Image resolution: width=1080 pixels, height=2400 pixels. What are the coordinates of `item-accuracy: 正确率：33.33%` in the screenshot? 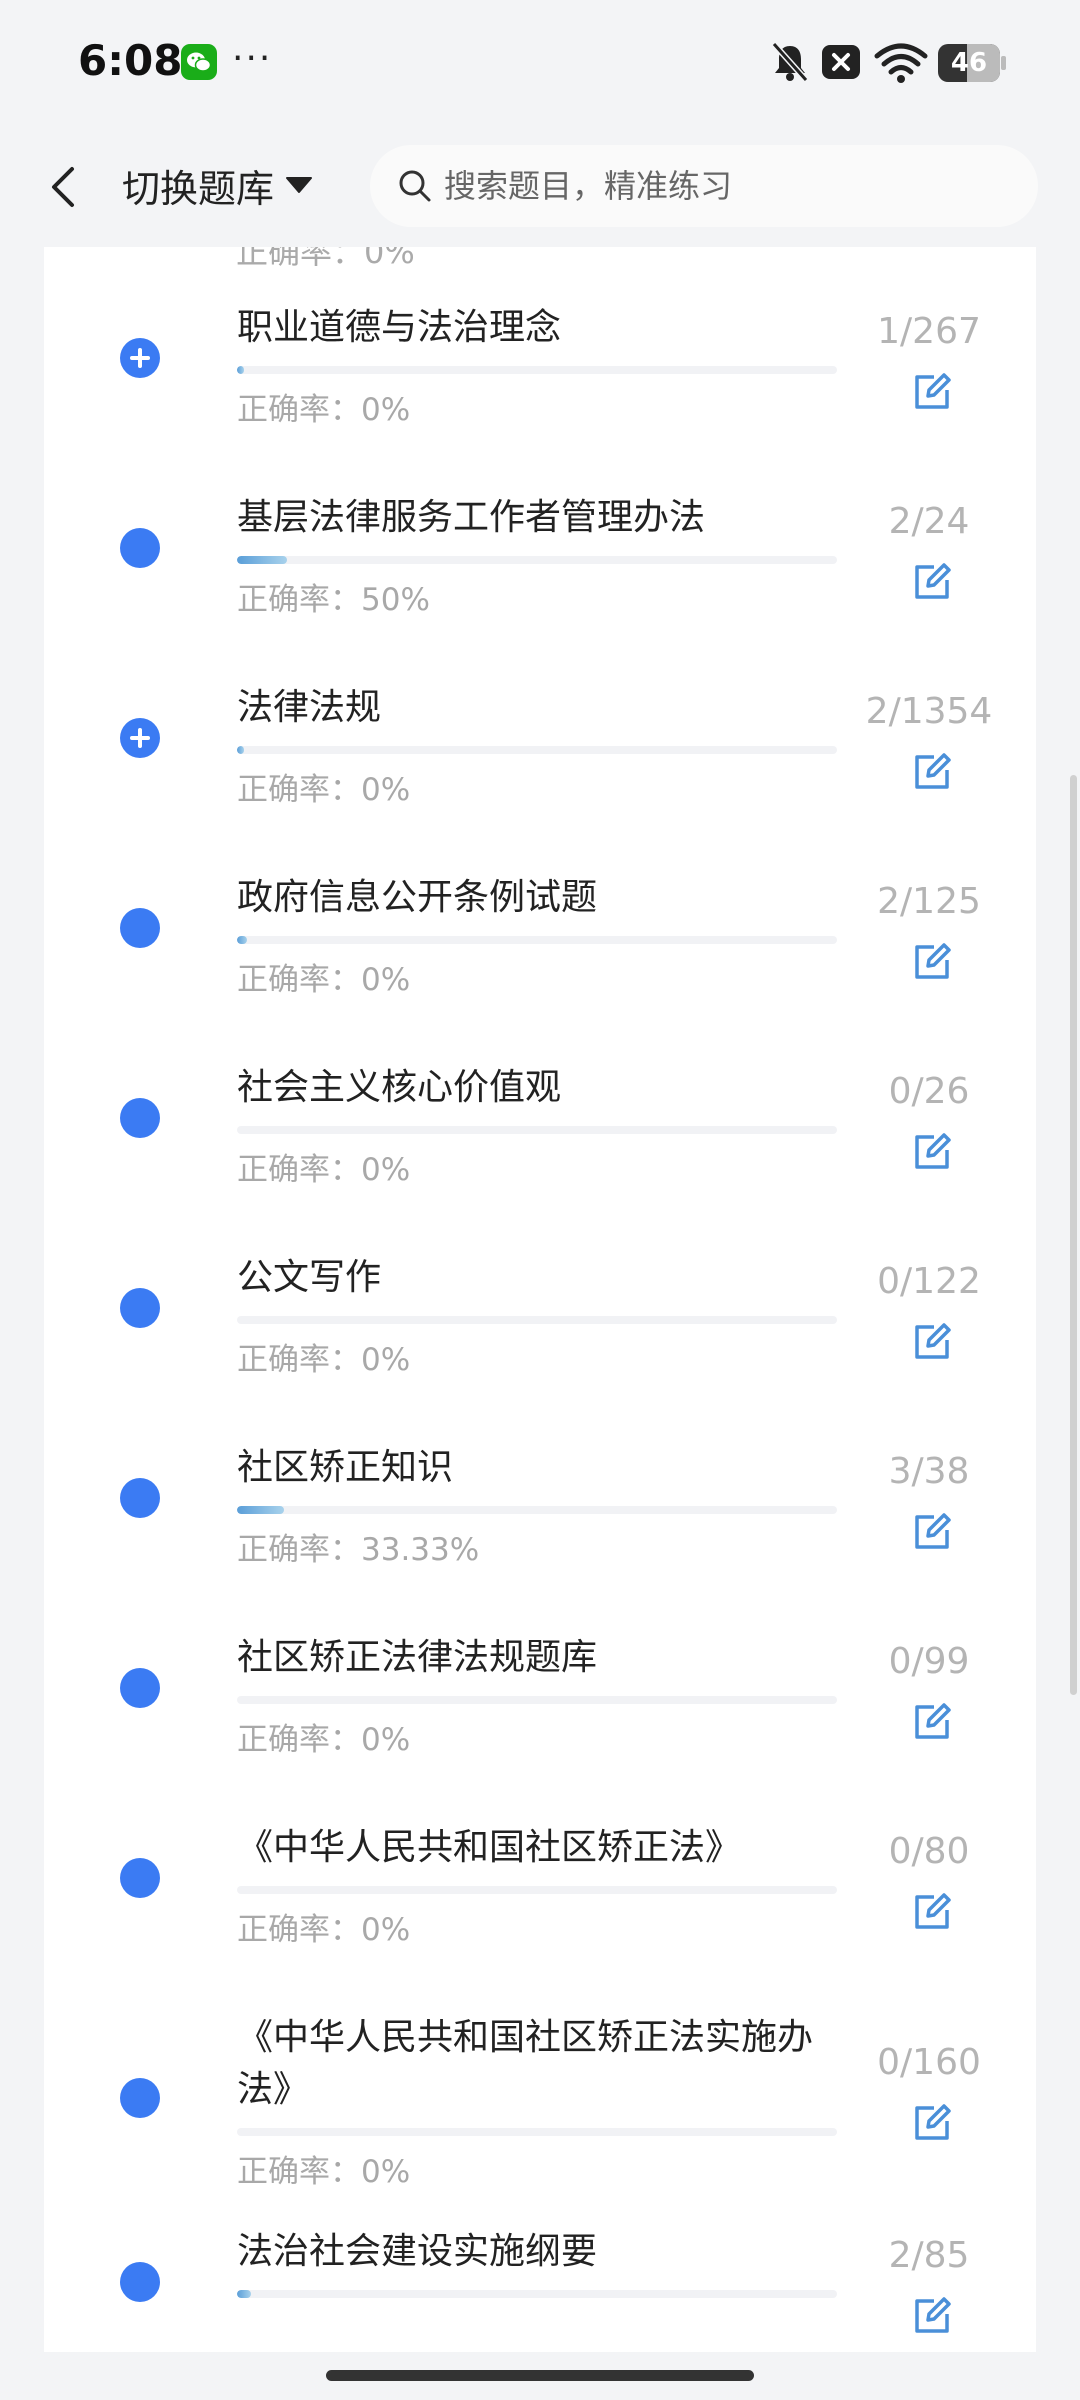 It's located at (358, 1550).